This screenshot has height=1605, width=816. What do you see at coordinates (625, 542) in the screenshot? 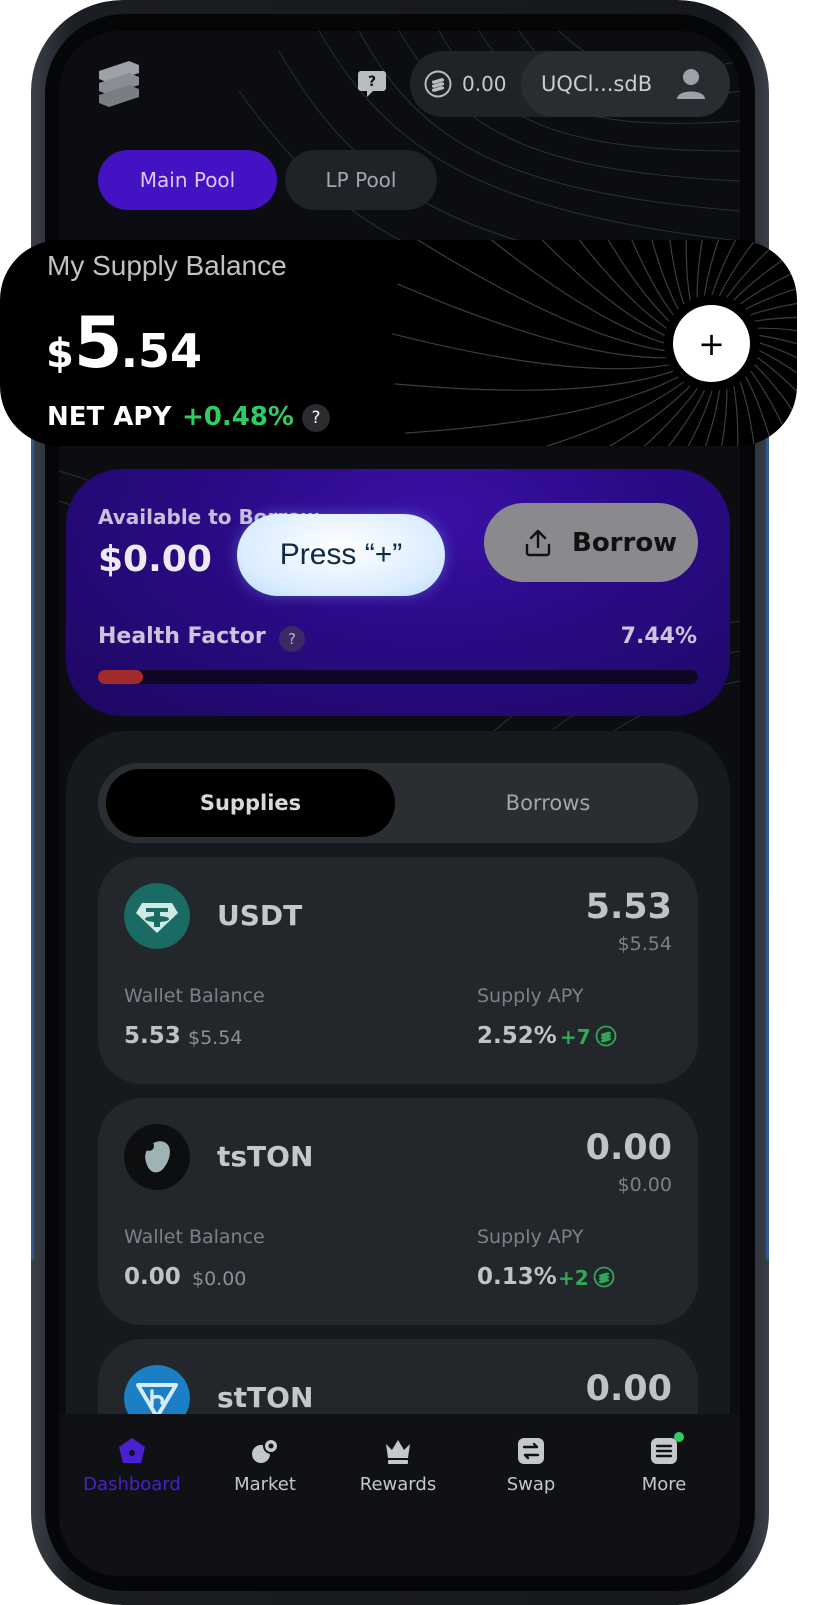
I see `borrow-button-label: Borrow` at bounding box center [625, 542].